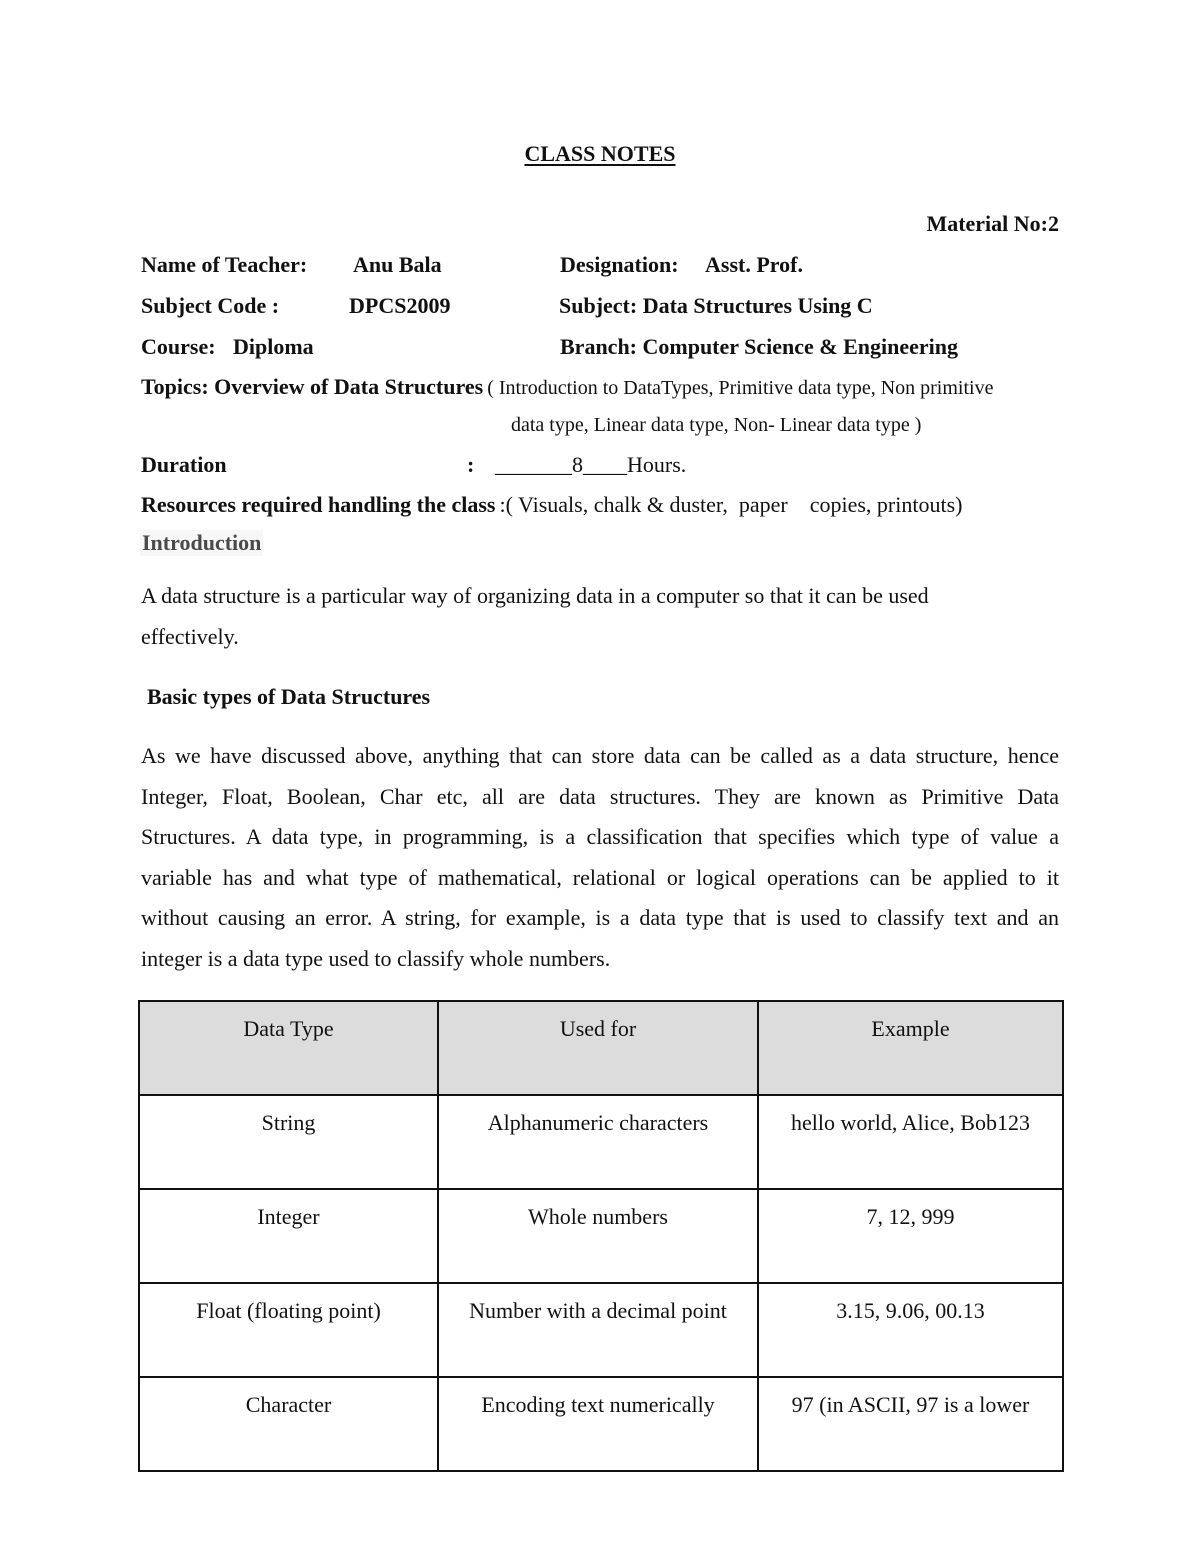 The image size is (1200, 1553). Describe the element at coordinates (910, 1142) in the screenshot. I see `cell-example: hello world, Alice, Bob123` at that location.